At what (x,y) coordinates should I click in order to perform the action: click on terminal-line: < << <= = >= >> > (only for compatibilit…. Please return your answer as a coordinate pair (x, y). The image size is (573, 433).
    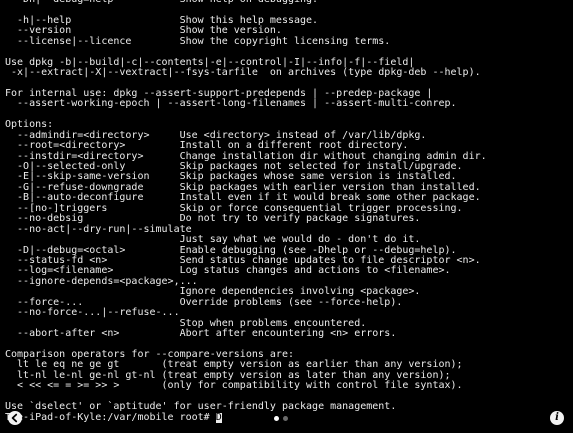
    Looking at the image, I should click on (234, 386).